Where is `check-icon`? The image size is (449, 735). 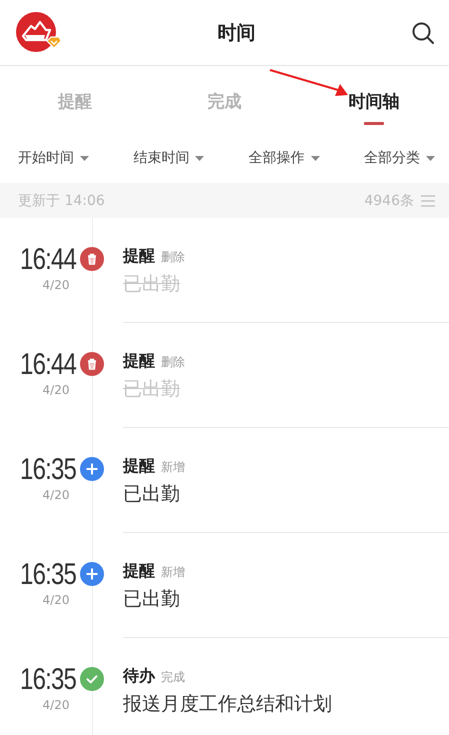 check-icon is located at coordinates (92, 679).